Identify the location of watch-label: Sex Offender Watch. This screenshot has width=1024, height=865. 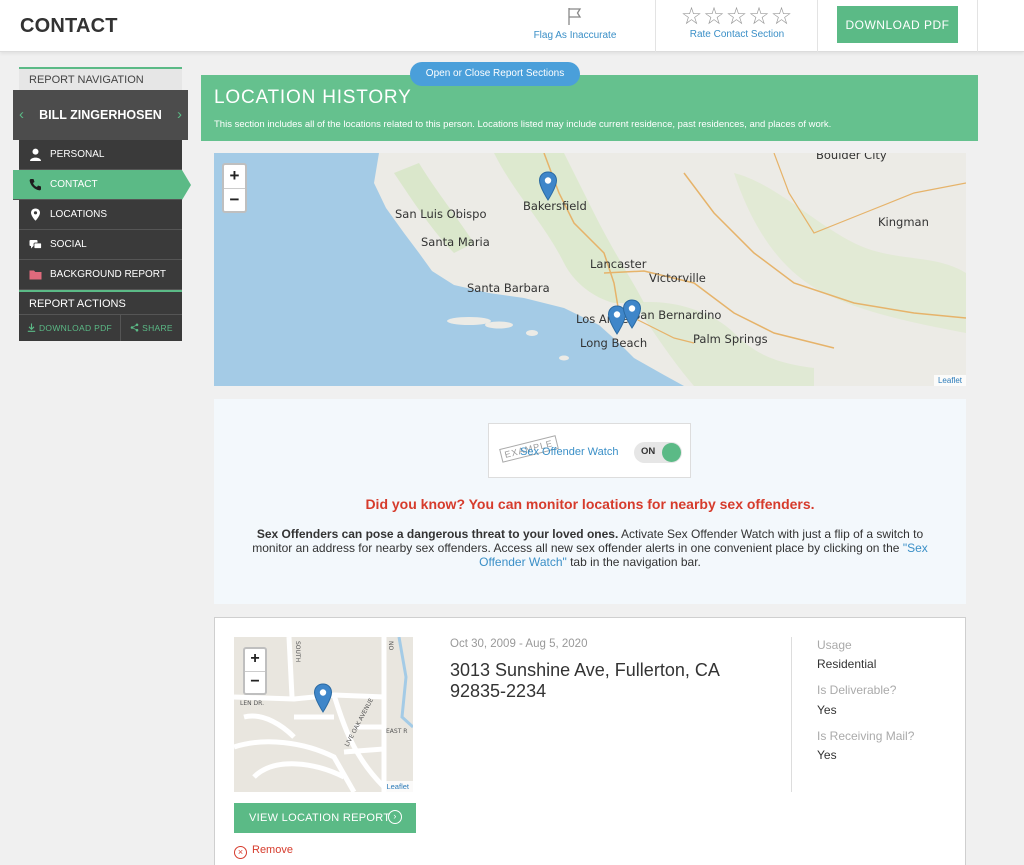
(569, 452).